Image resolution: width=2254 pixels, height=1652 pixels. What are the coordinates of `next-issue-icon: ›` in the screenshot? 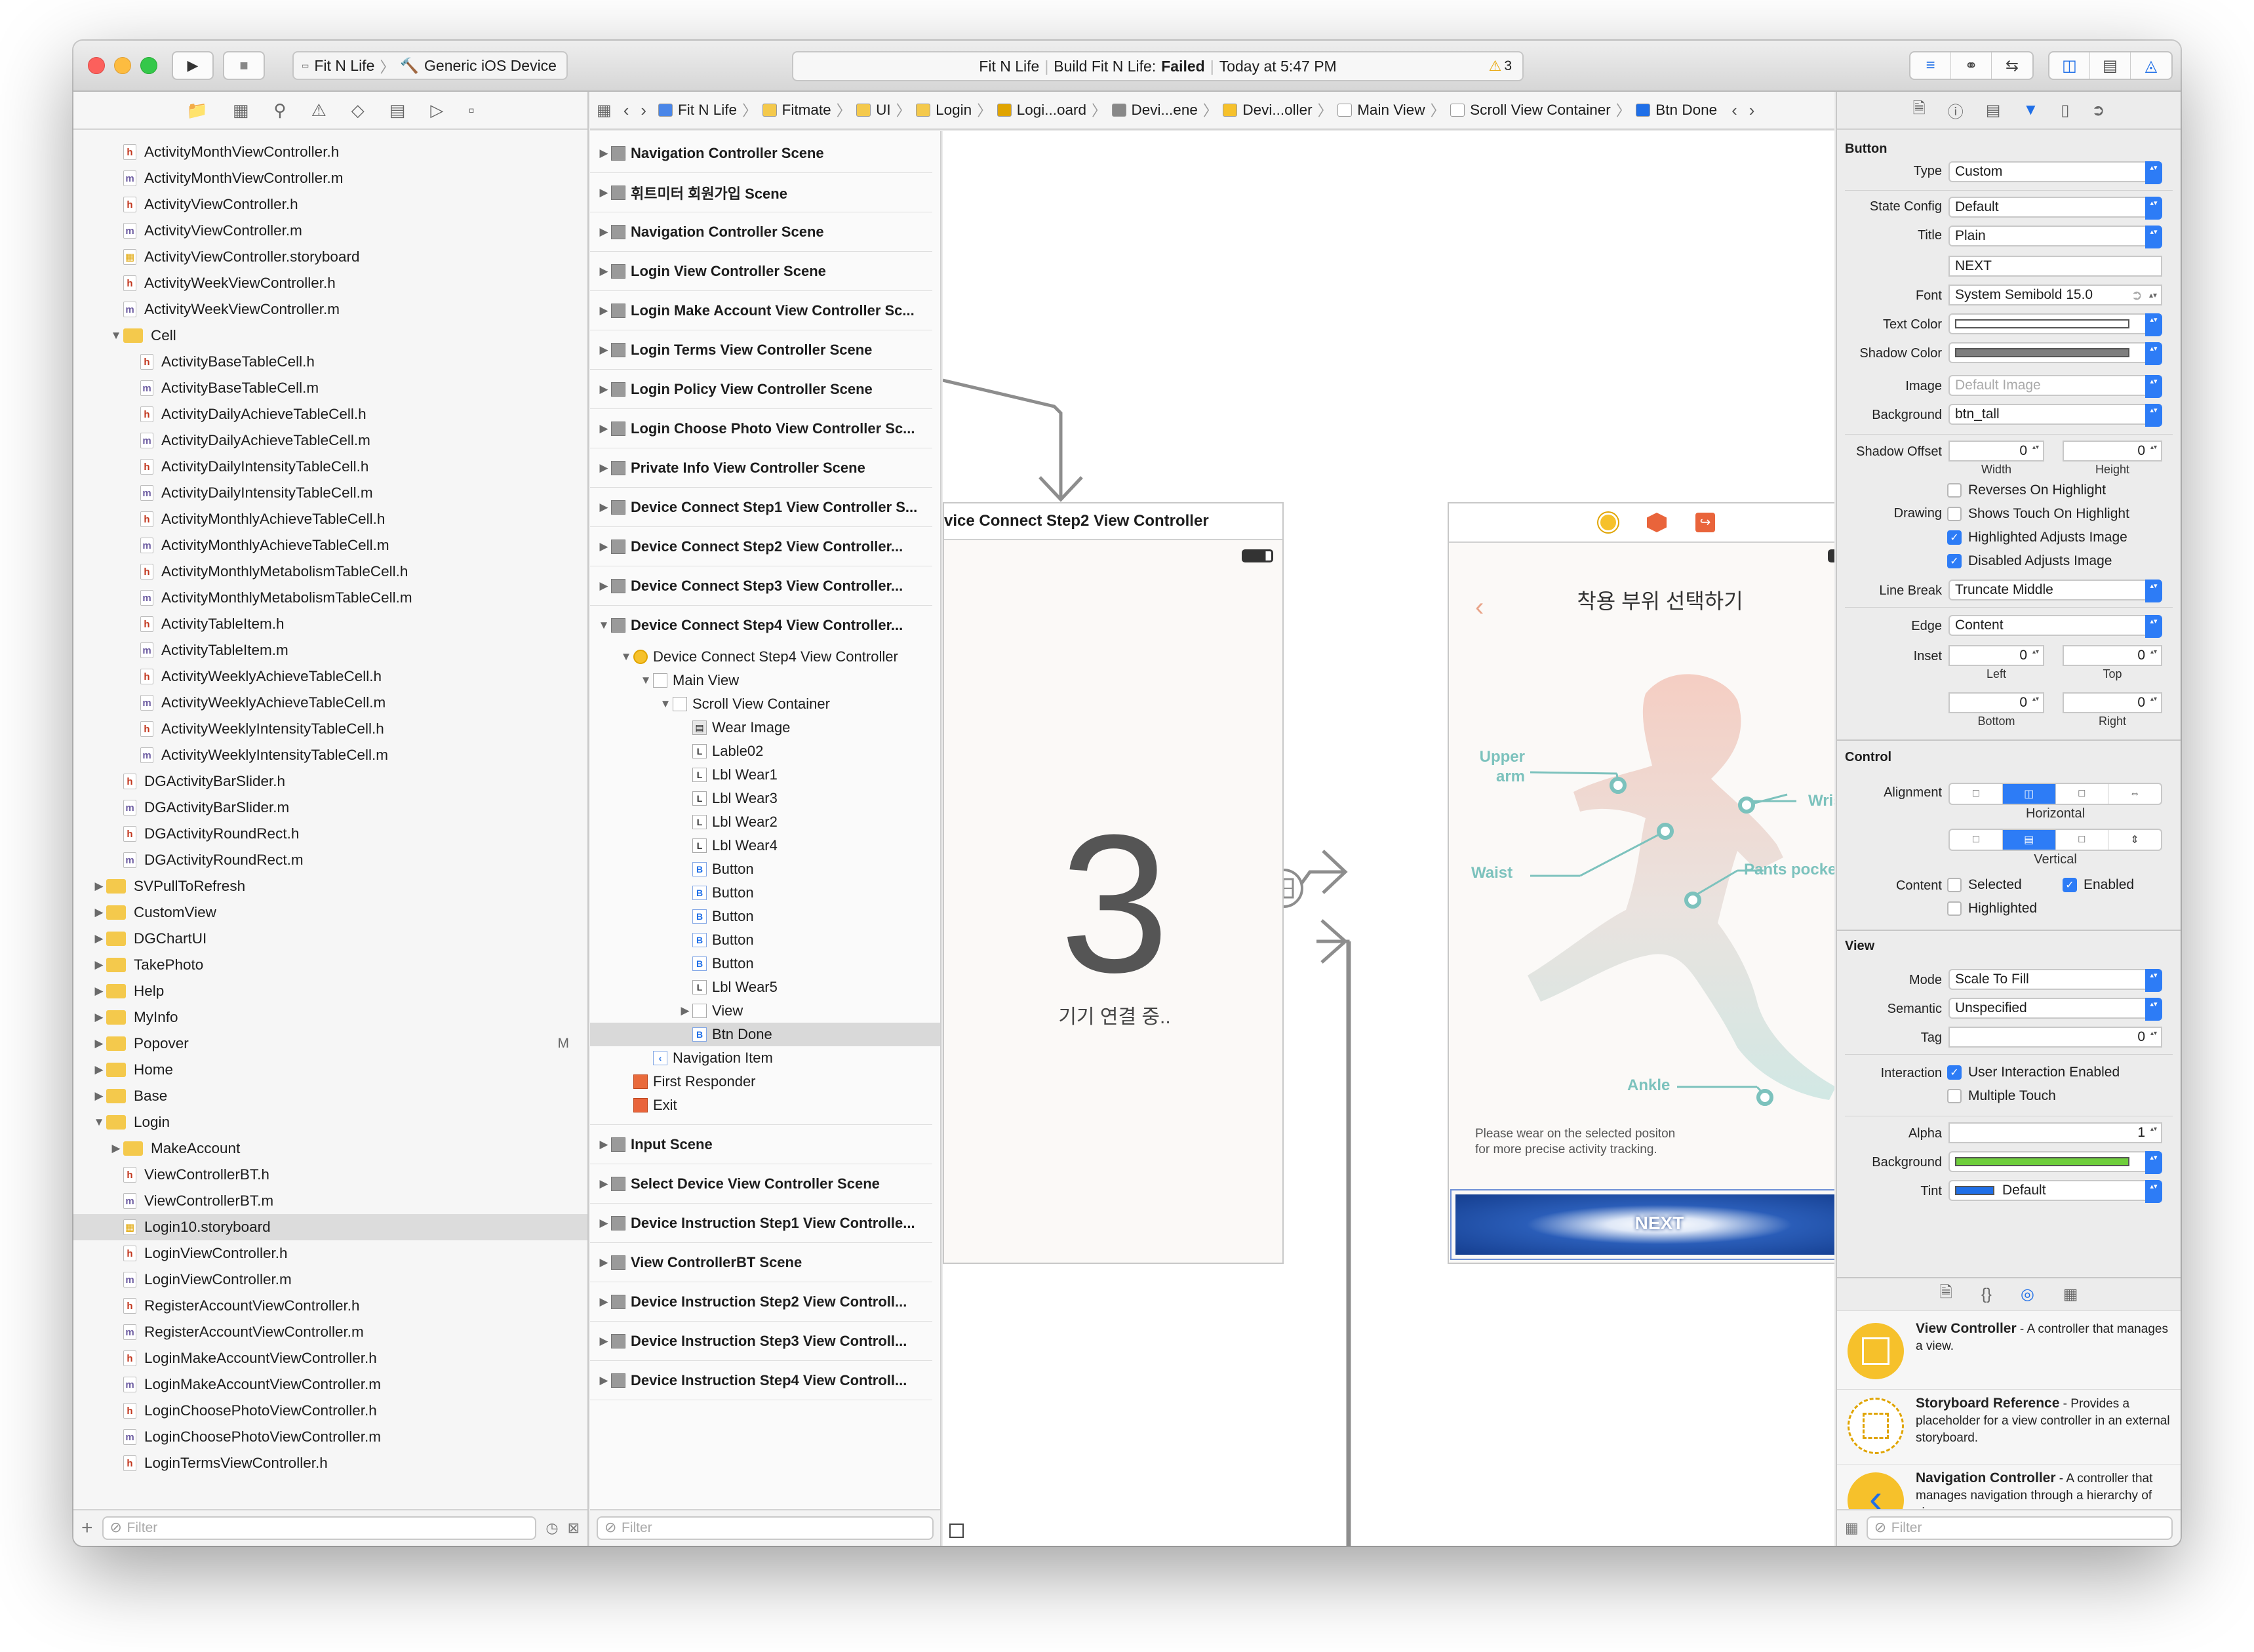 It's located at (1752, 110).